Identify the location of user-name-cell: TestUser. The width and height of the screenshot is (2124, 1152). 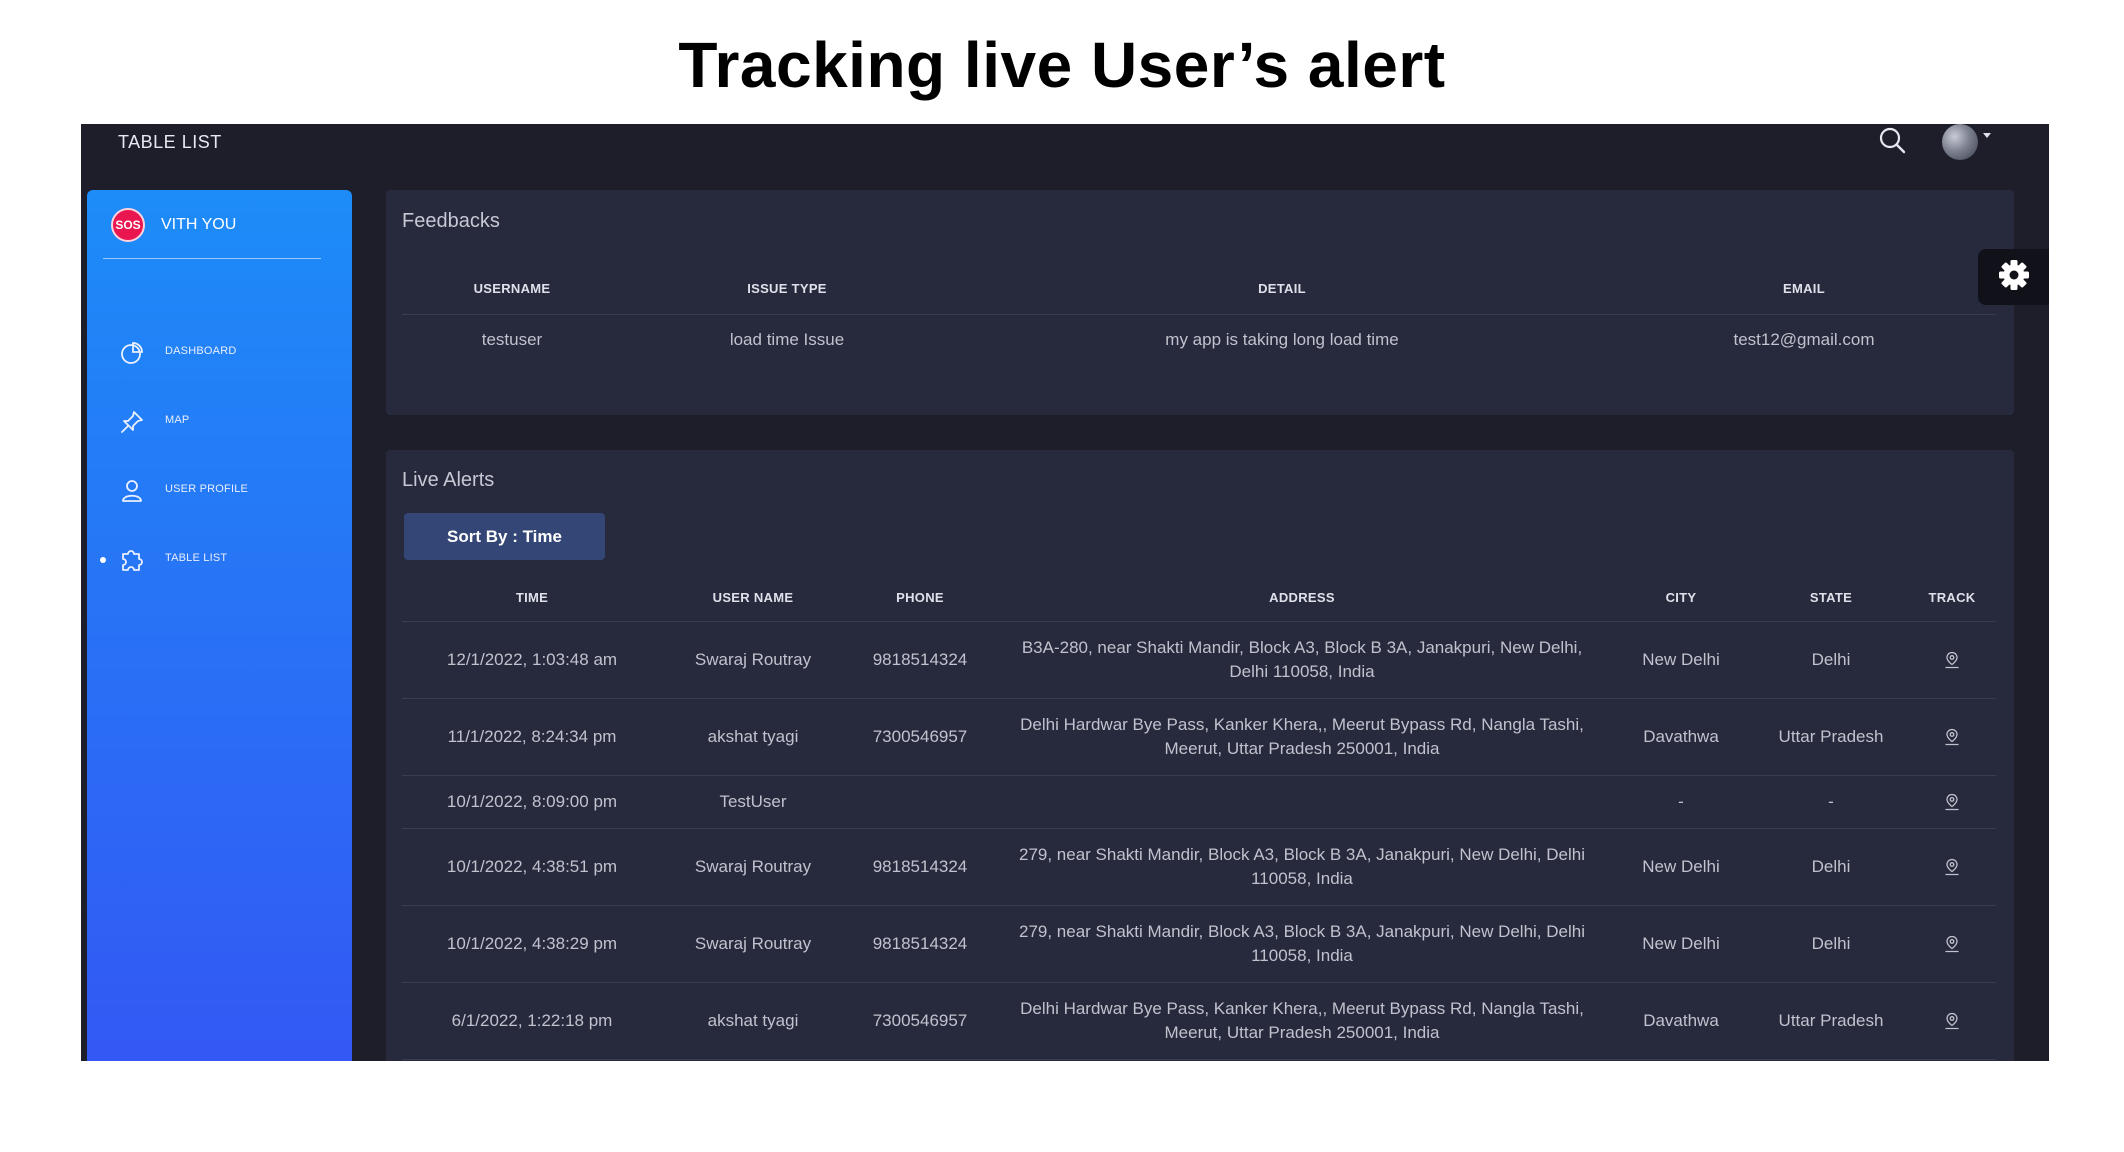
(753, 802).